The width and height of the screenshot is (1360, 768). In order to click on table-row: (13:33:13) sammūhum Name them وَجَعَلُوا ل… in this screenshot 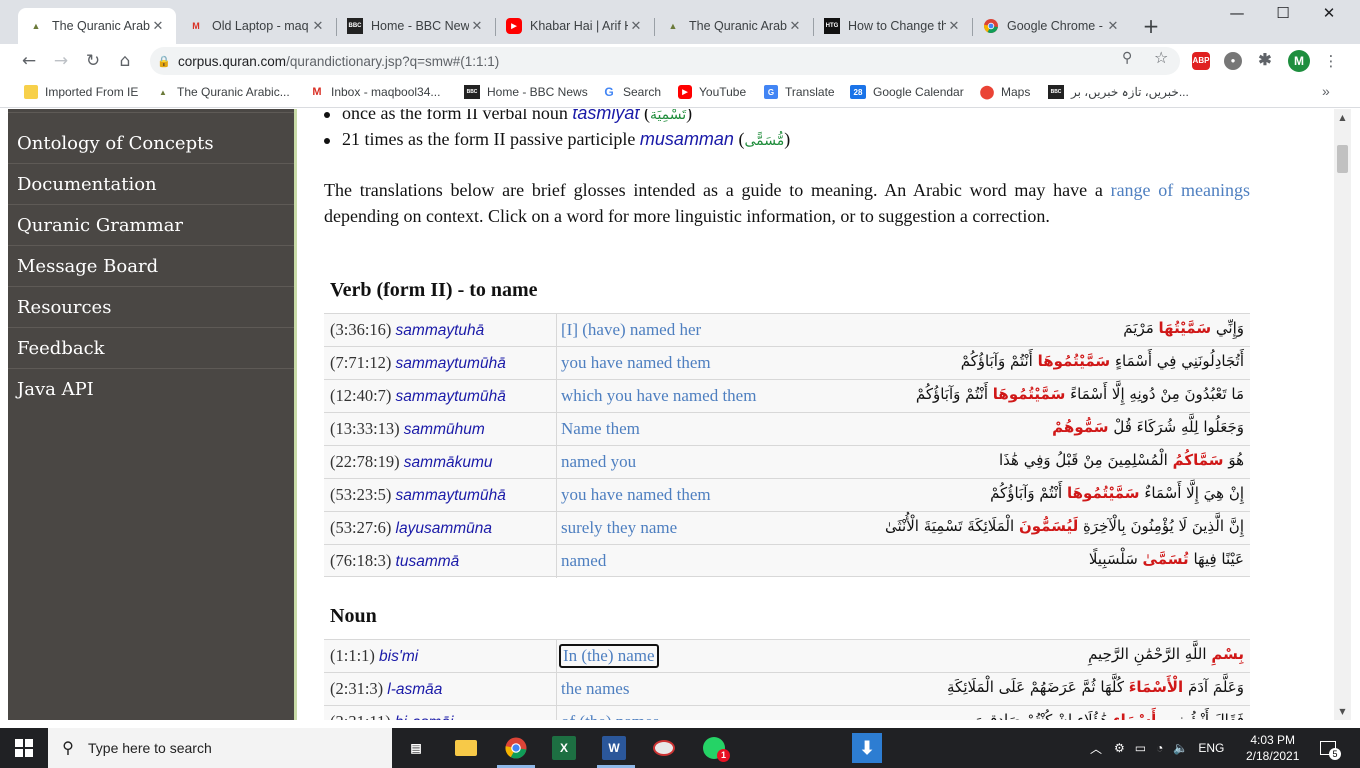, I will do `click(787, 429)`.